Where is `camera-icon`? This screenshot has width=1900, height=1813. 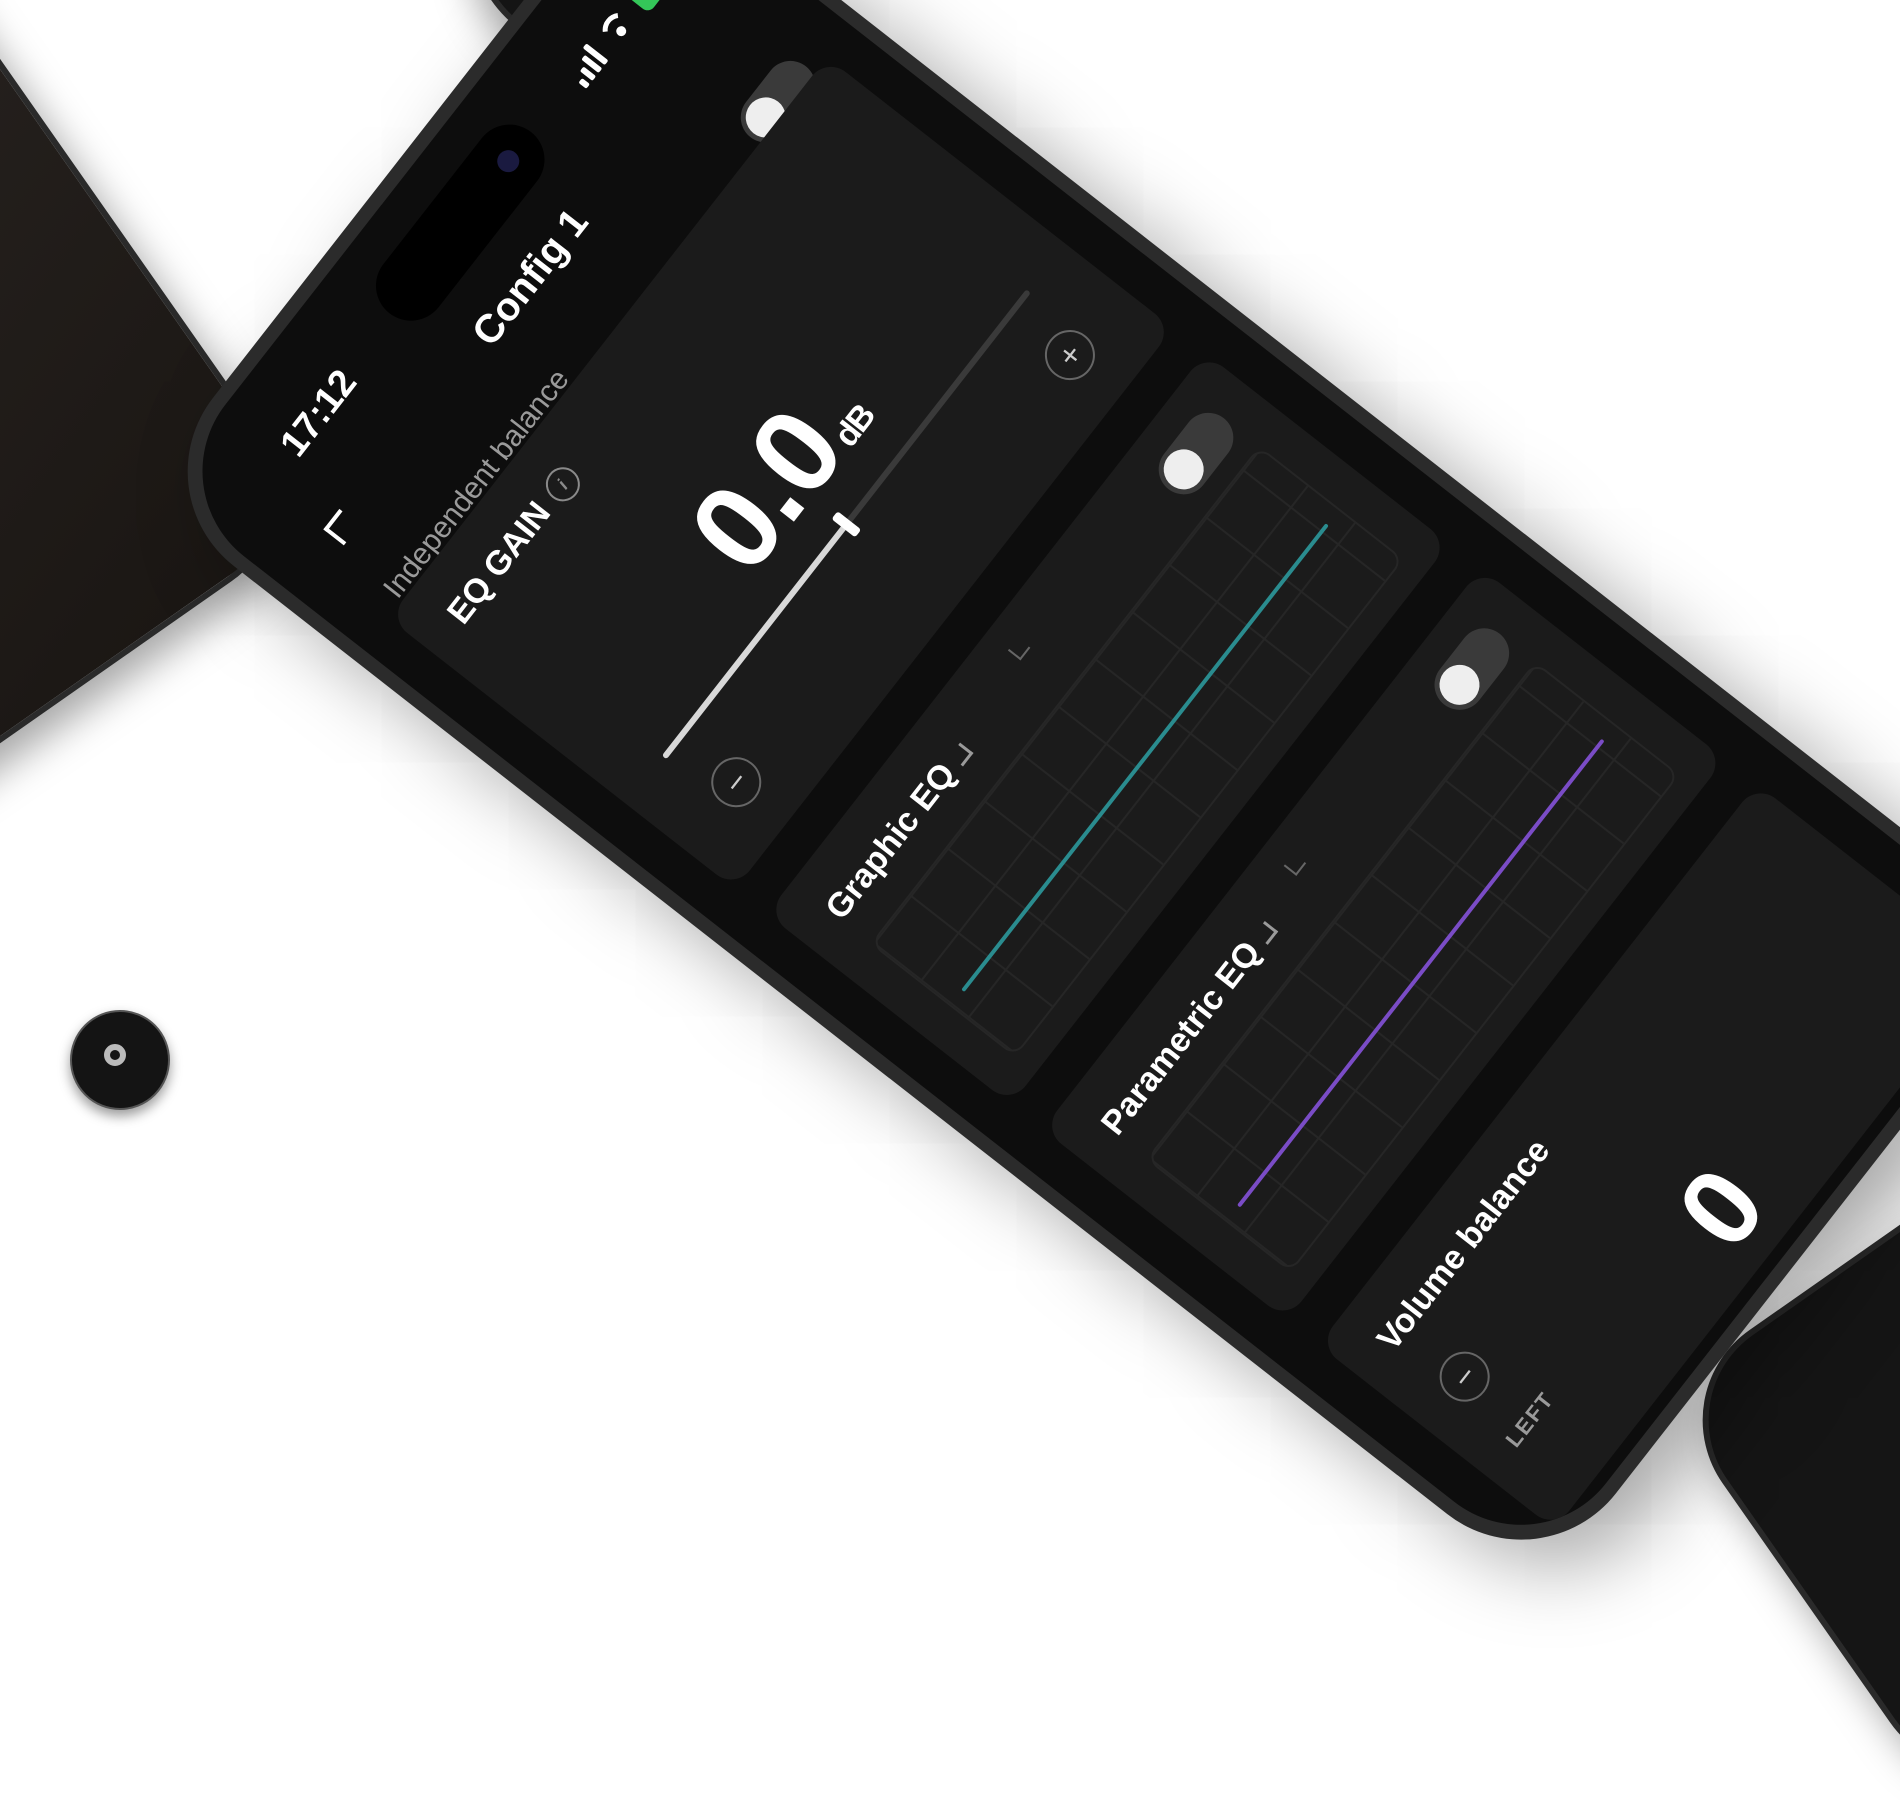
camera-icon is located at coordinates (508, 161).